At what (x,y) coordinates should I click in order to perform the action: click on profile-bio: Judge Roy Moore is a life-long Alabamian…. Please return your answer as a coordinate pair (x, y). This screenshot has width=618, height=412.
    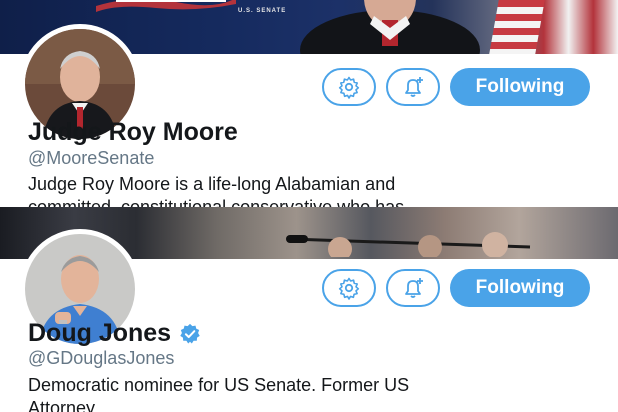
    Looking at the image, I should click on (318, 190).